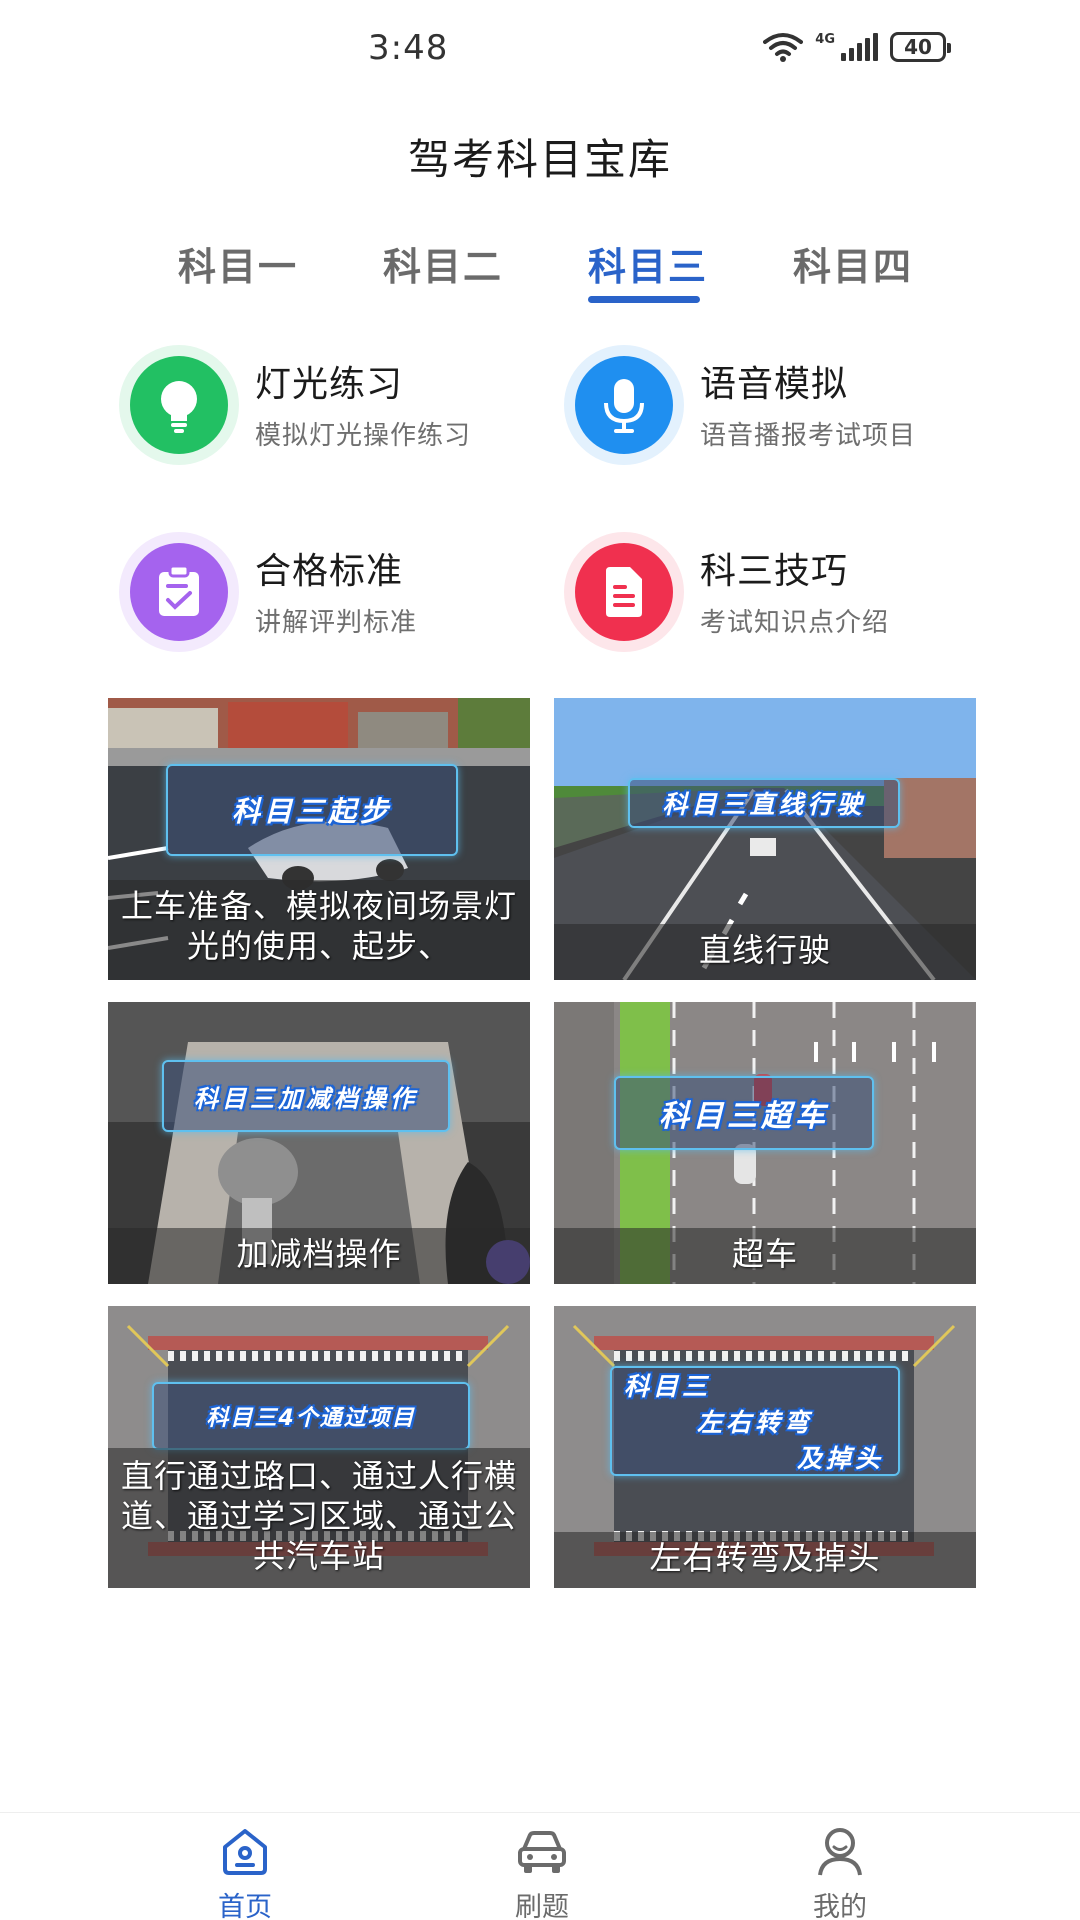 The image size is (1080, 1920). What do you see at coordinates (808, 436) in the screenshot?
I see `feature-subtitle: 语音播报考试项目` at bounding box center [808, 436].